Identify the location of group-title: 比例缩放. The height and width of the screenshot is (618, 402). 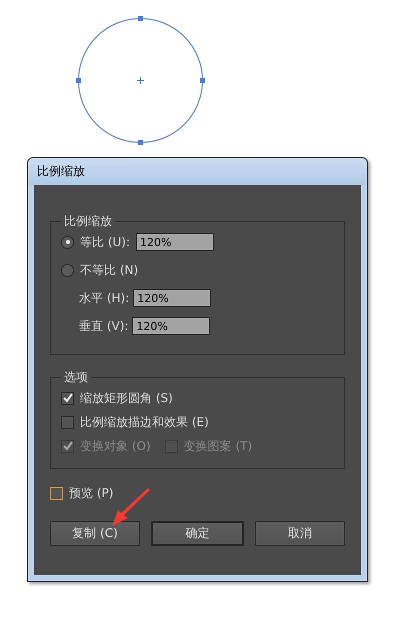
(88, 221).